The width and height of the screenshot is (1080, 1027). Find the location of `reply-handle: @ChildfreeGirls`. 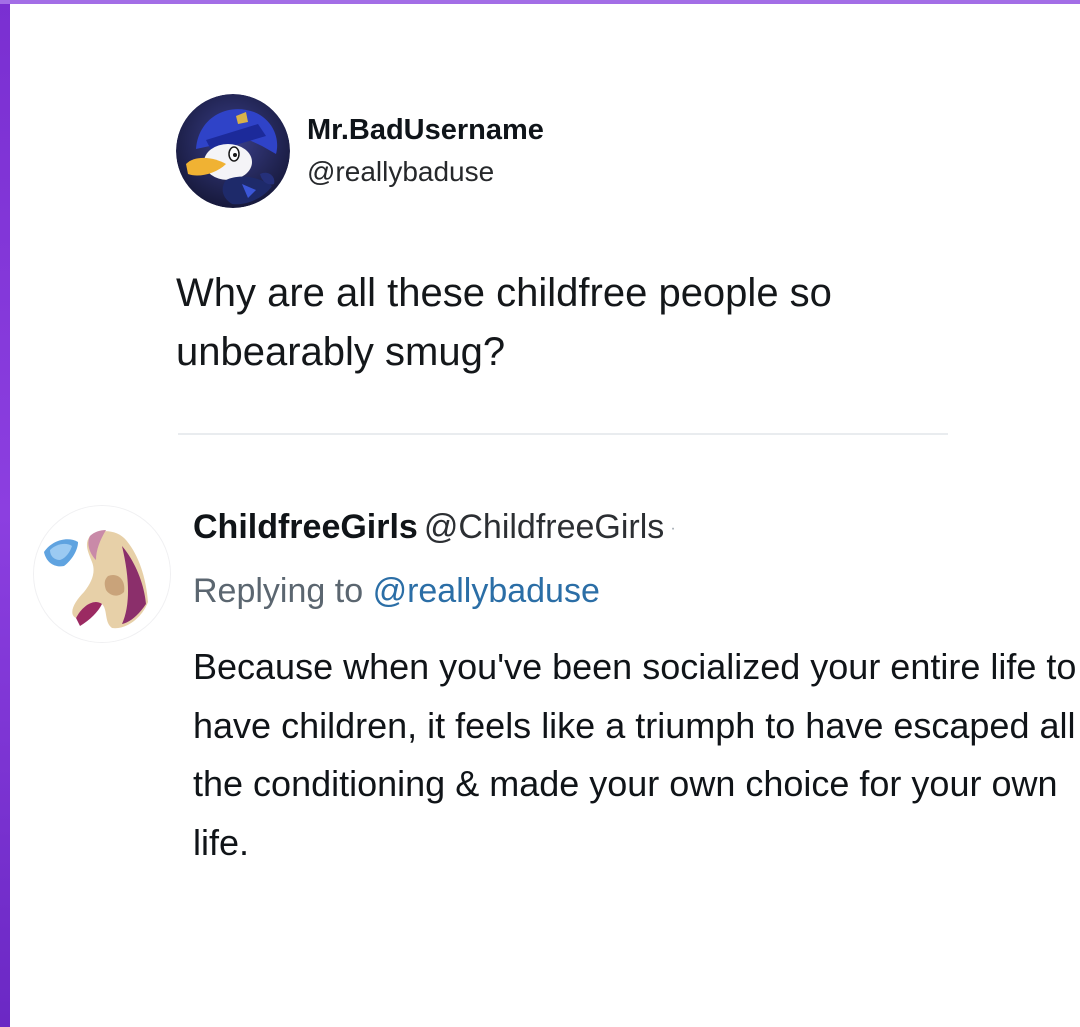

reply-handle: @ChildfreeGirls is located at coordinates (544, 527).